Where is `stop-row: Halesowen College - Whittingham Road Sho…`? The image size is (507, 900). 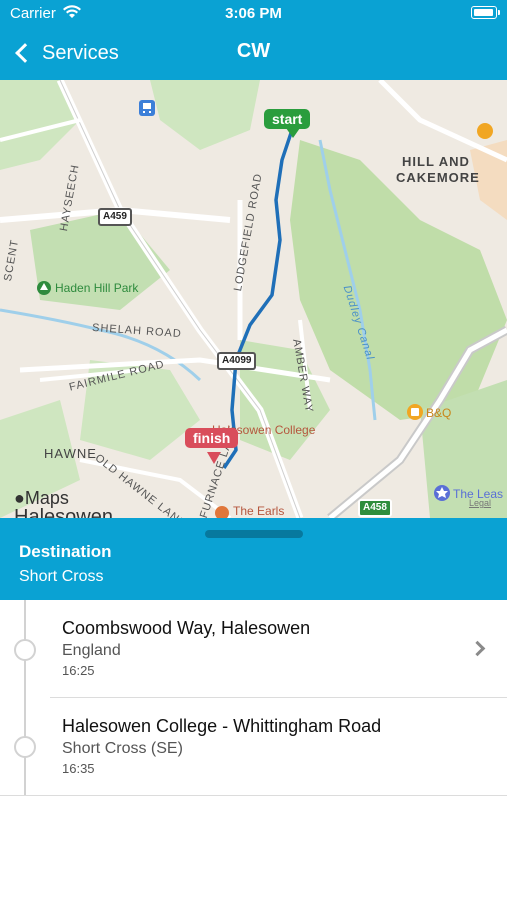
stop-row: Halesowen College - Whittingham Road Sho… is located at coordinates (253, 747).